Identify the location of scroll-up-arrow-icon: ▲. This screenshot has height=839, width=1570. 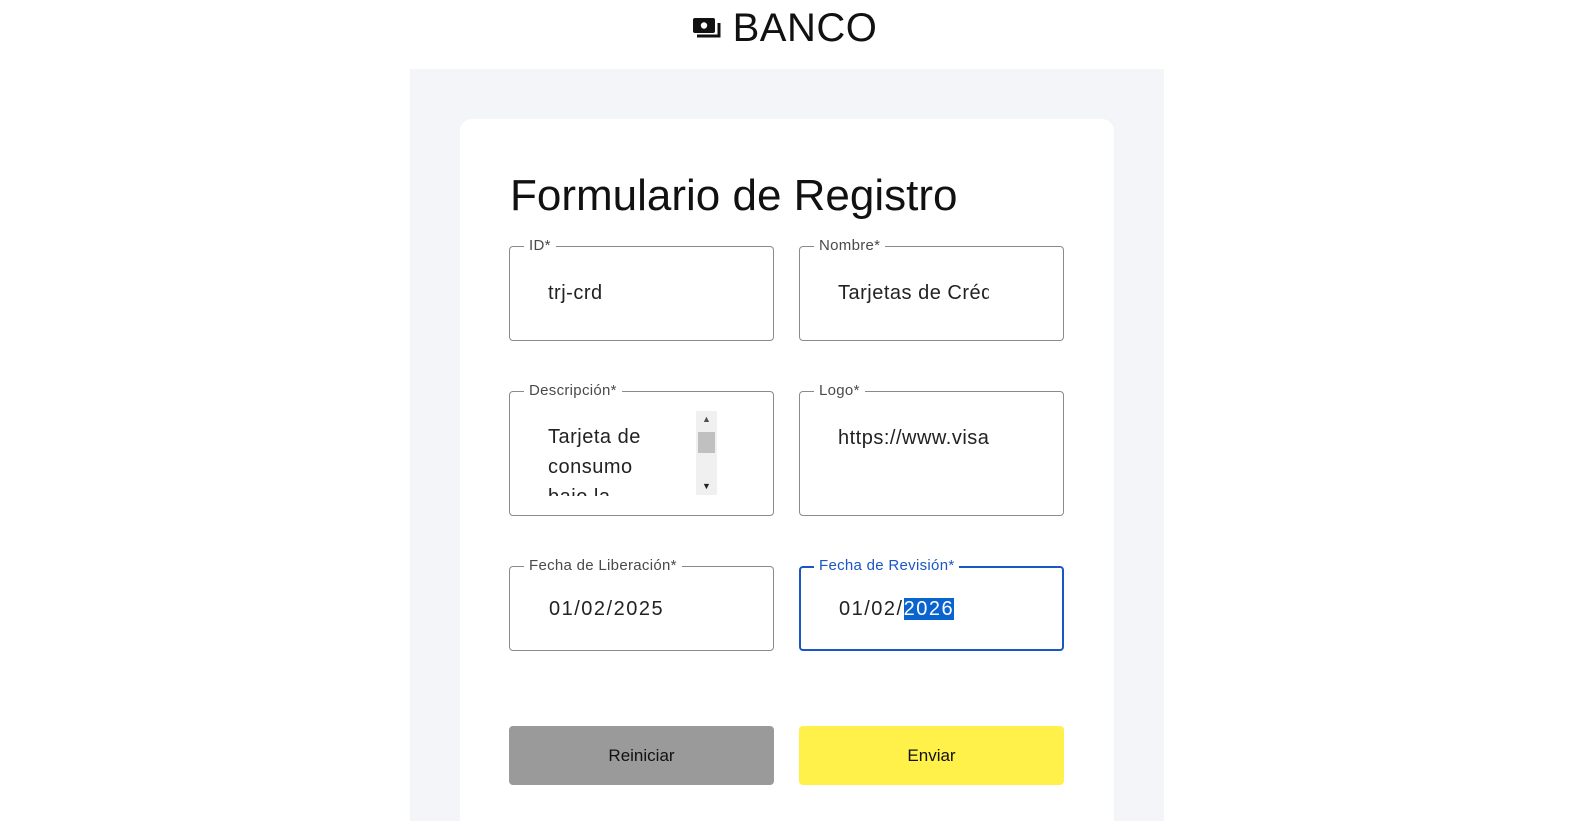
(706, 419).